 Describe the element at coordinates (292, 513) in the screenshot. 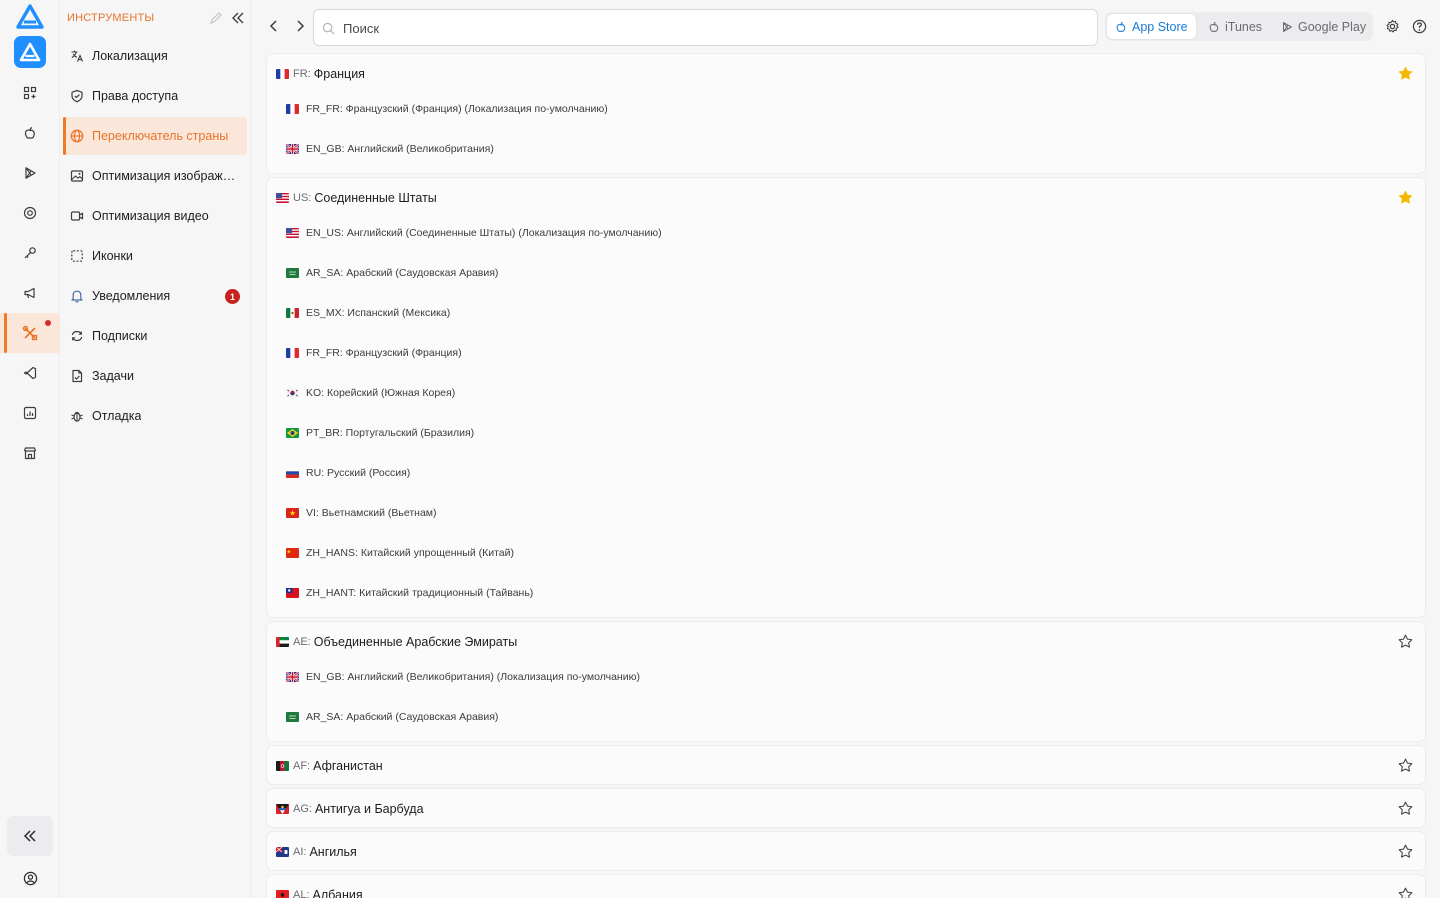

I see `flag-vn-icon` at that location.